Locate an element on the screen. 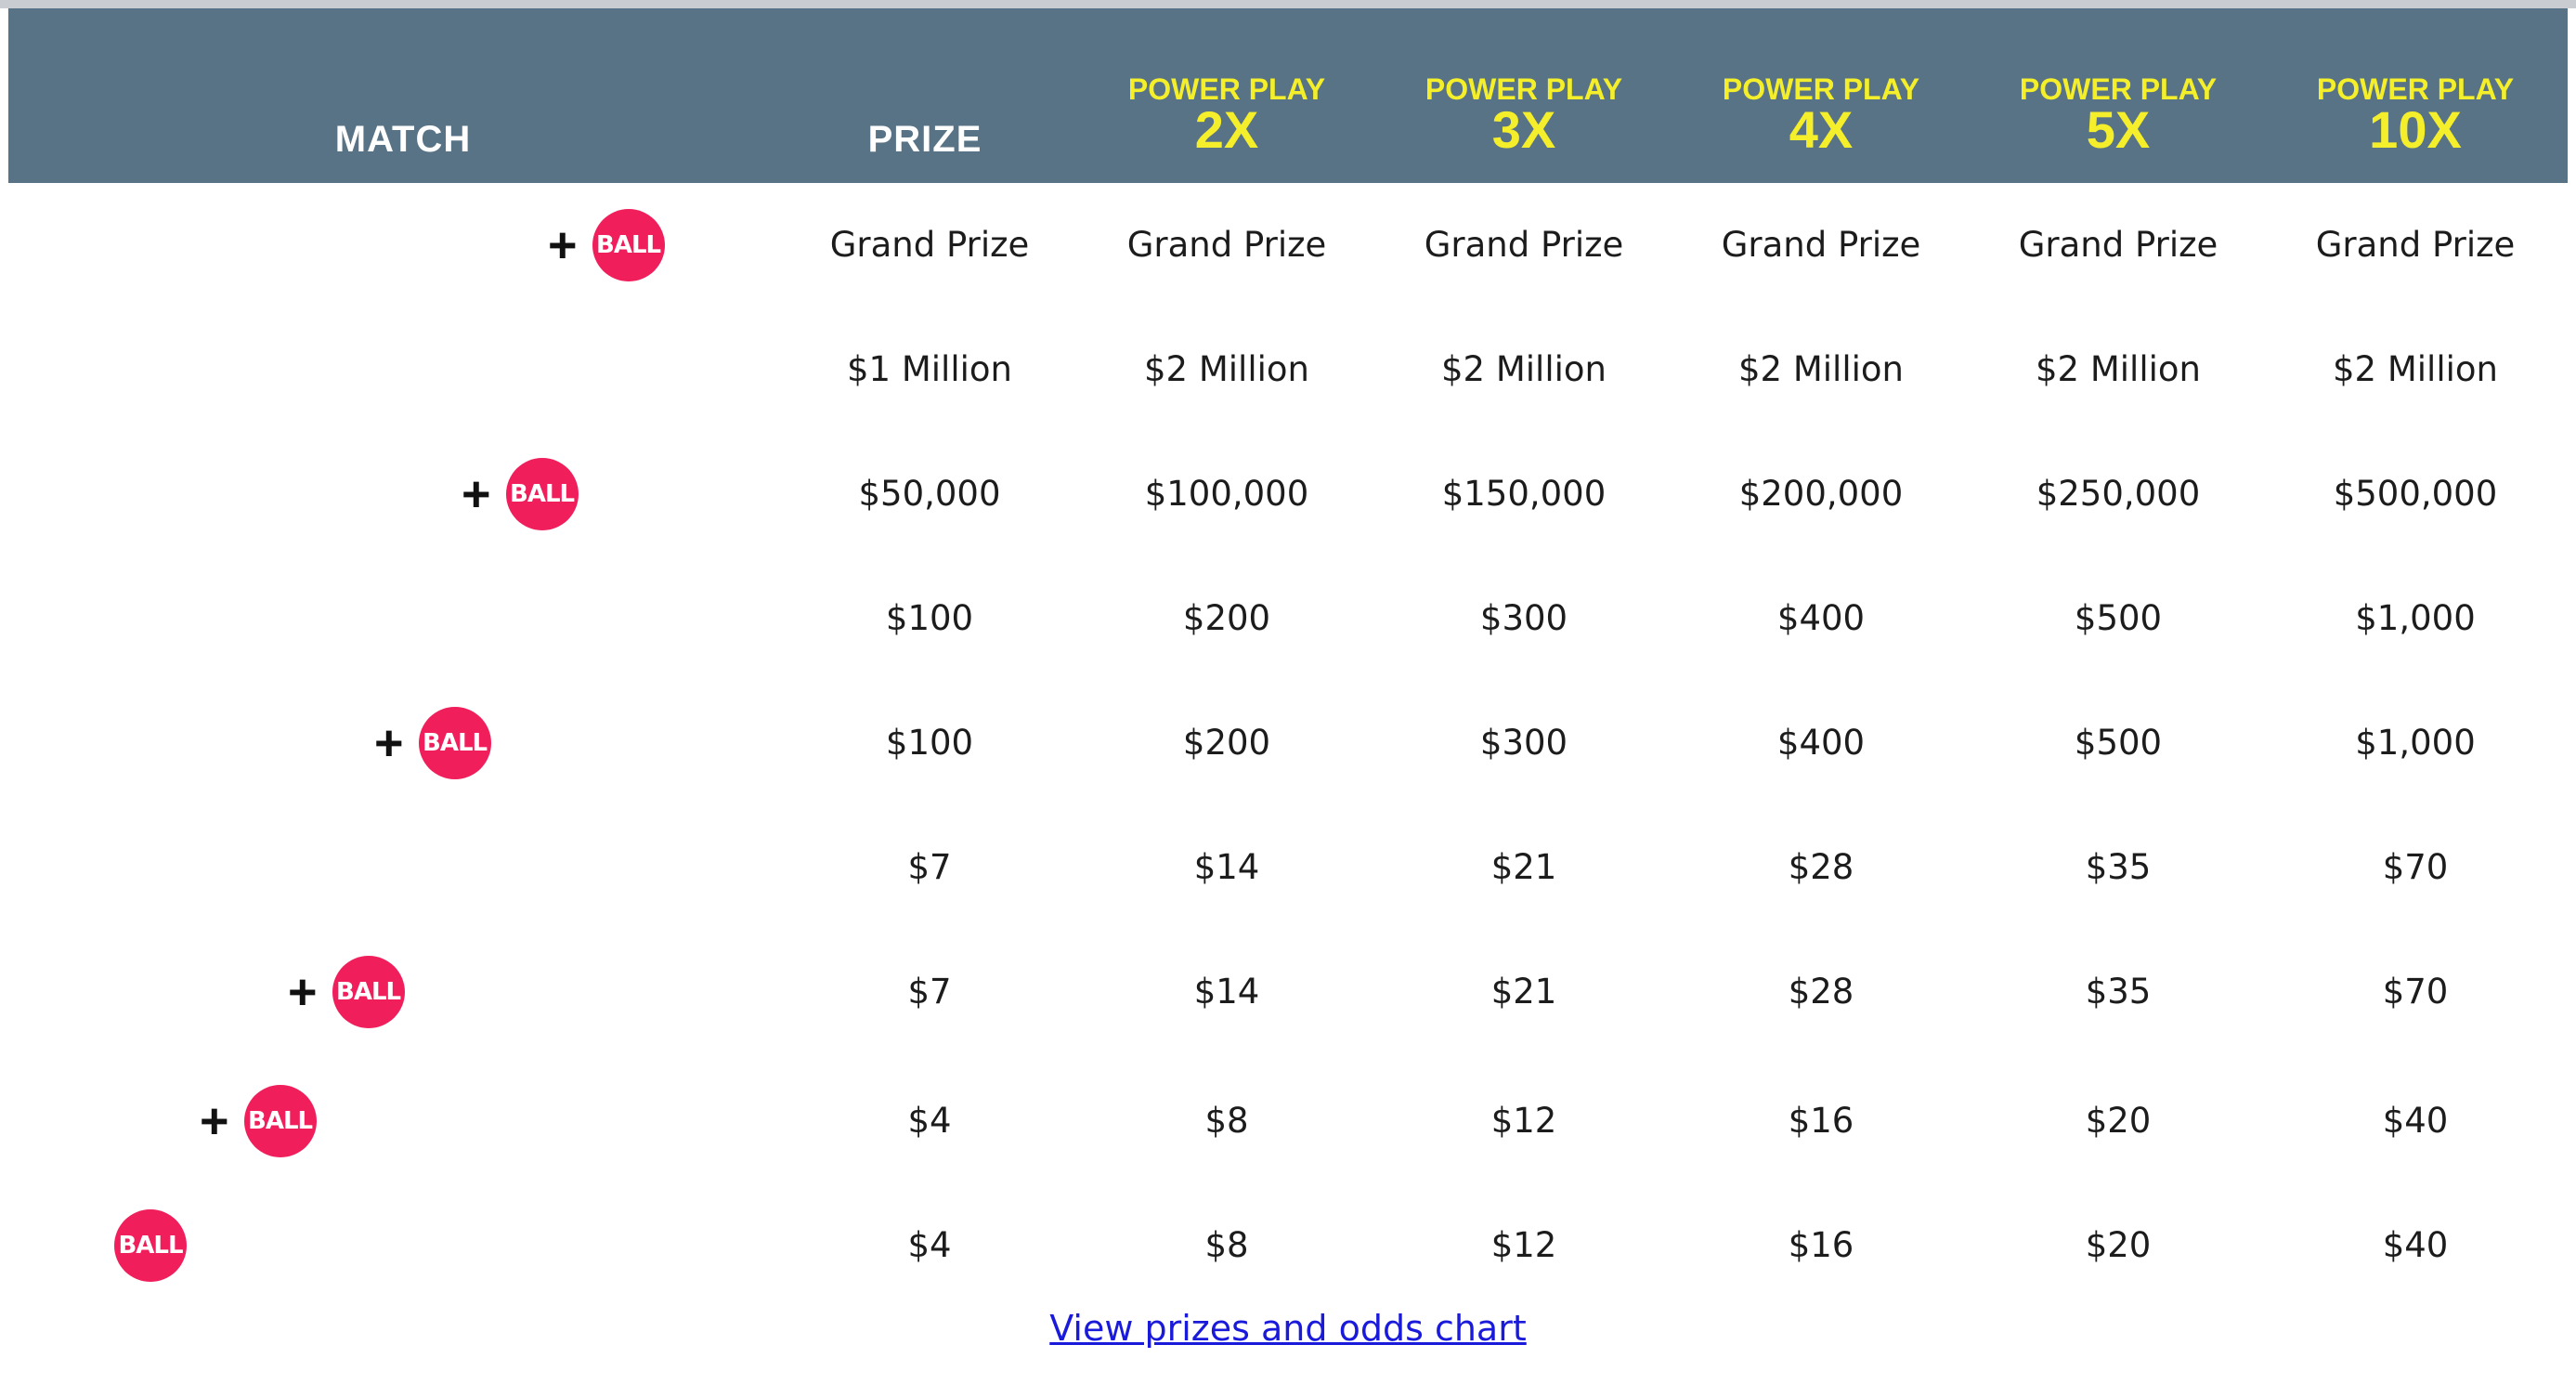 This screenshot has height=1384, width=2576. prize-column-header: PRIZE is located at coordinates (924, 95).